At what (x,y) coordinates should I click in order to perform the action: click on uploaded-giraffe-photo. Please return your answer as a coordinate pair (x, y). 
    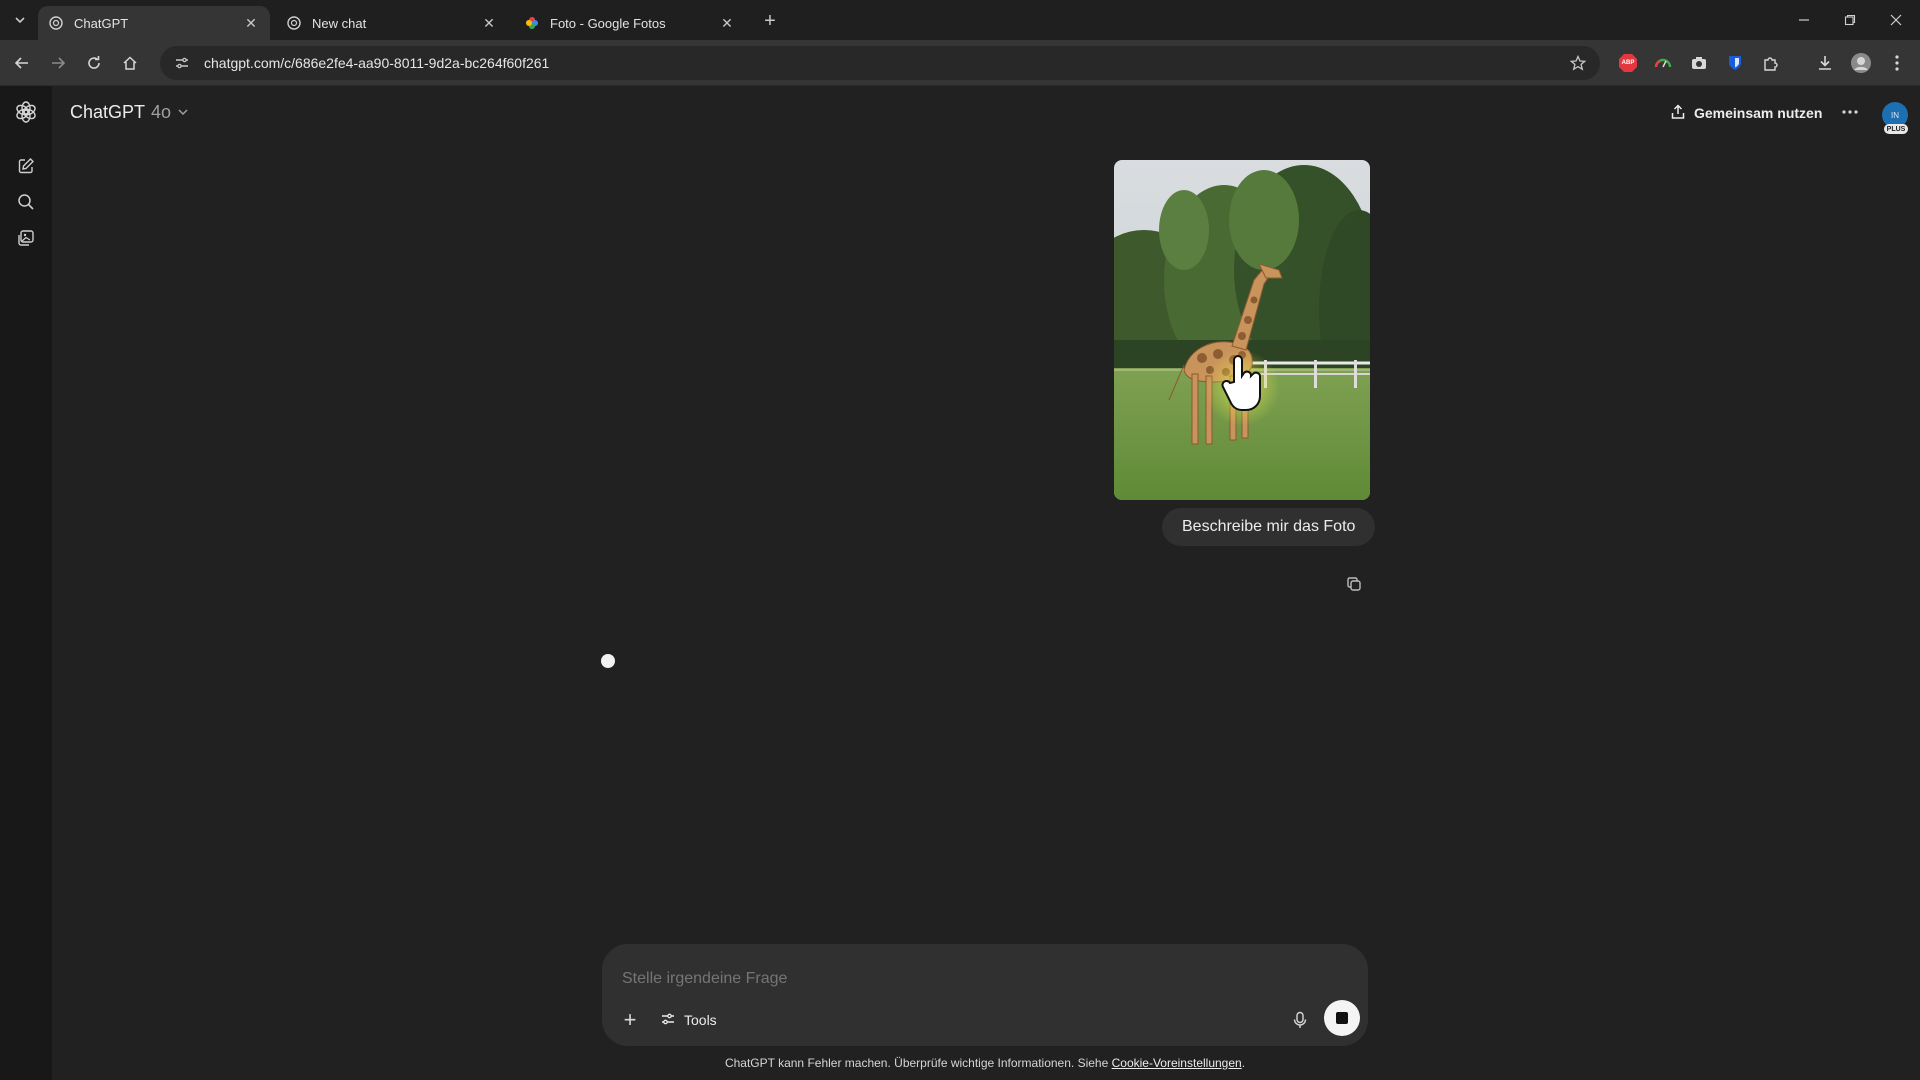
    Looking at the image, I should click on (1242, 330).